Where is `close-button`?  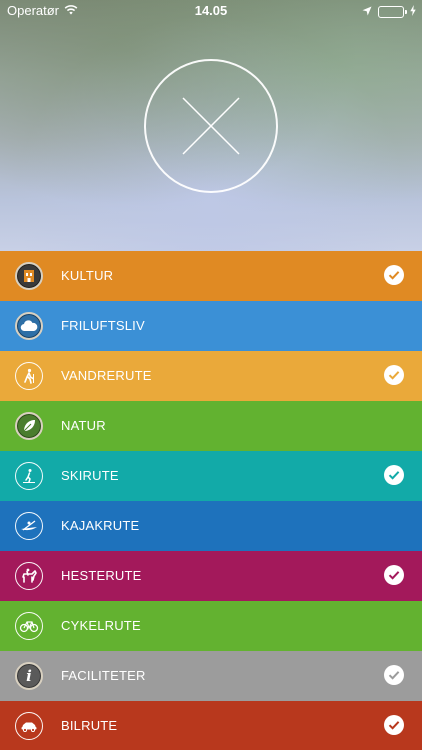
close-button is located at coordinates (211, 126).